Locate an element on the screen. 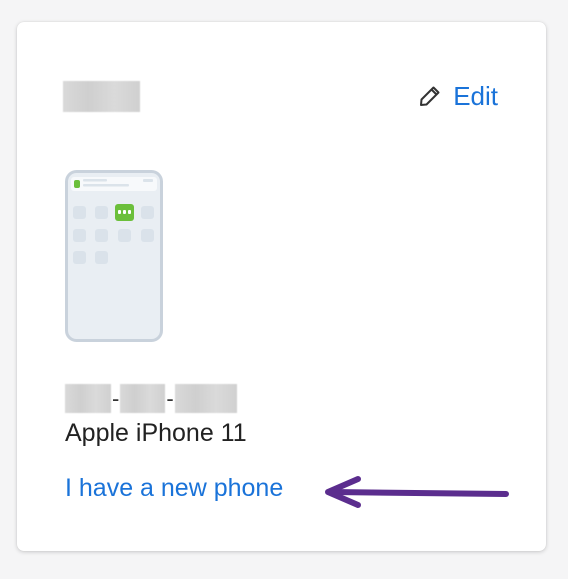  arrow-annotation is located at coordinates (417, 492).